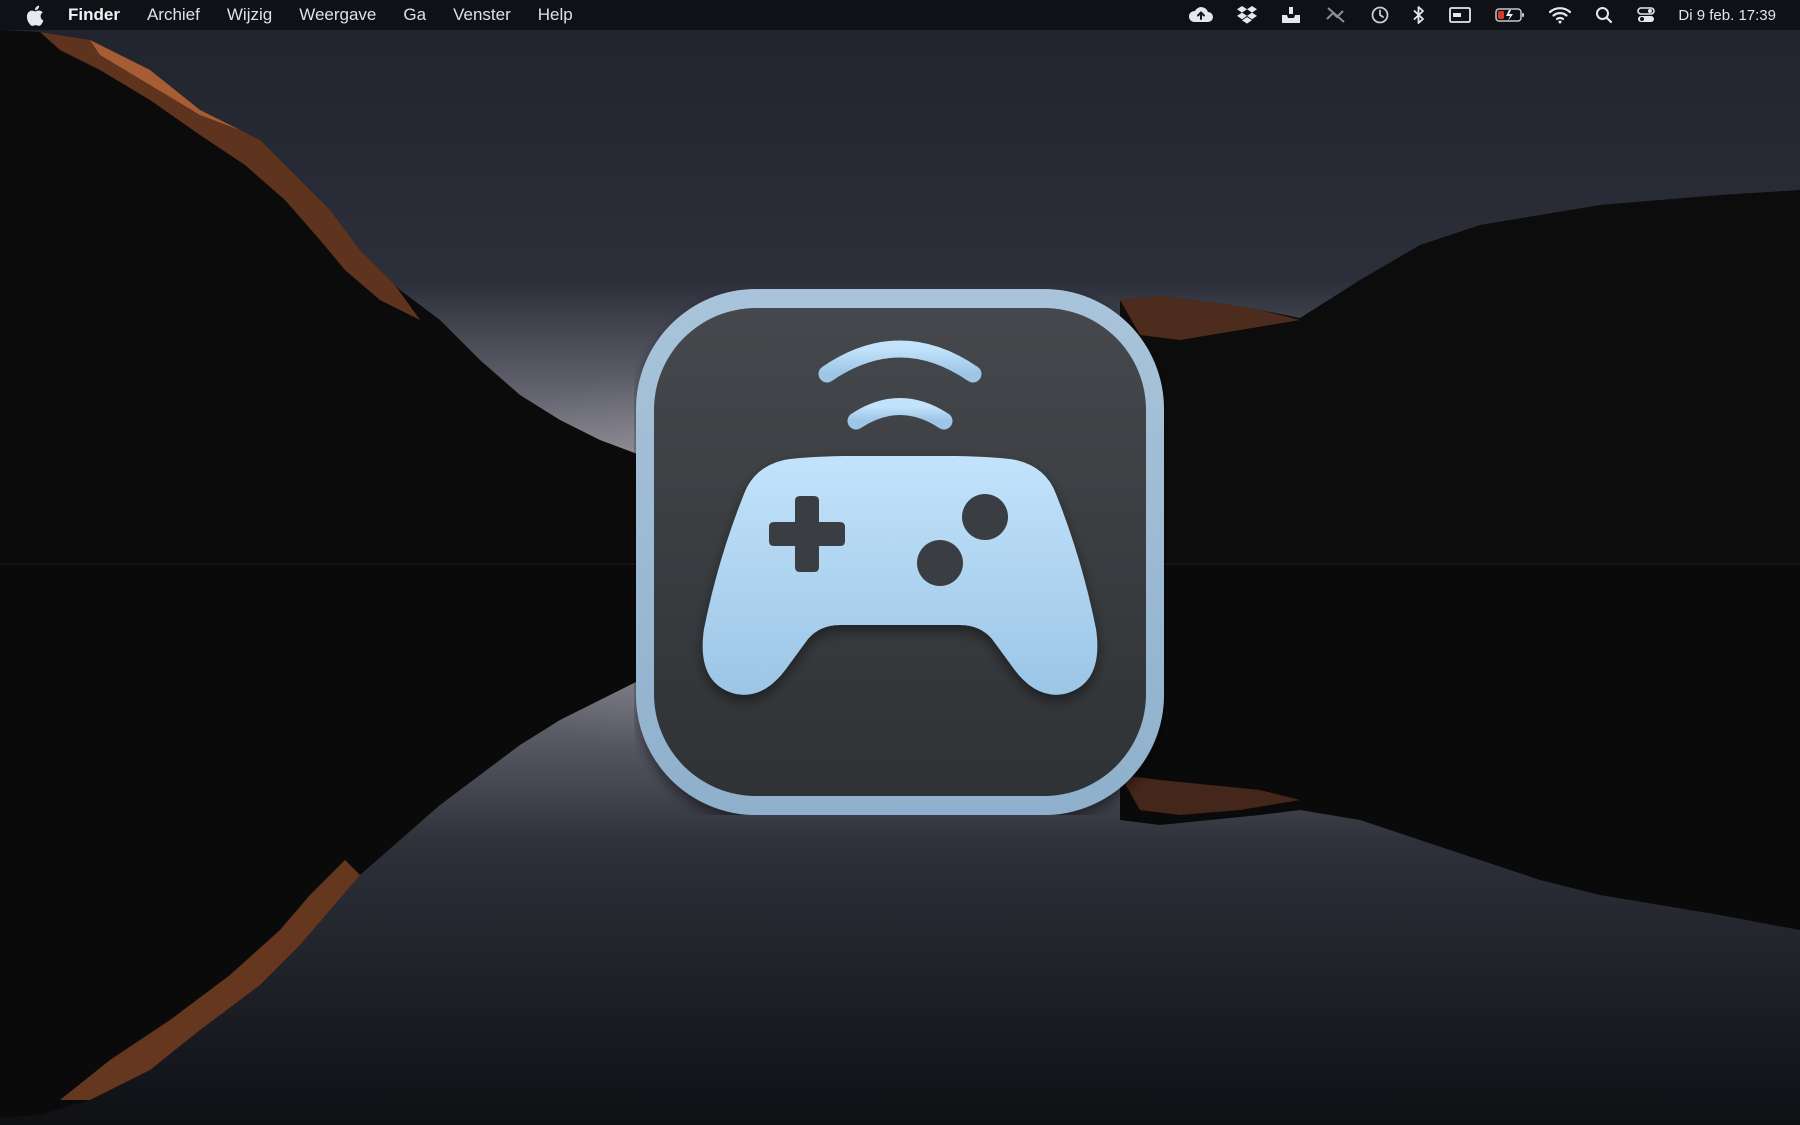 This screenshot has height=1125, width=1800. What do you see at coordinates (414, 15) in the screenshot?
I see `menu-ga: Ga` at bounding box center [414, 15].